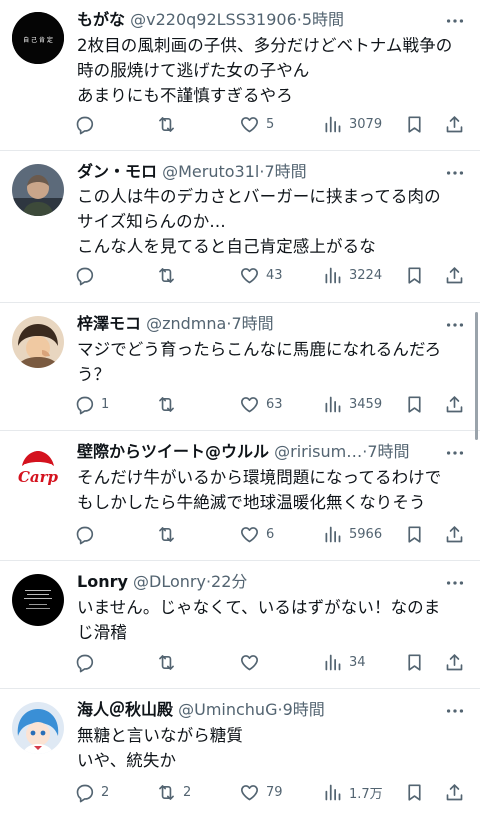 The image size is (480, 818). I want to click on reply-count: 2, so click(105, 792).